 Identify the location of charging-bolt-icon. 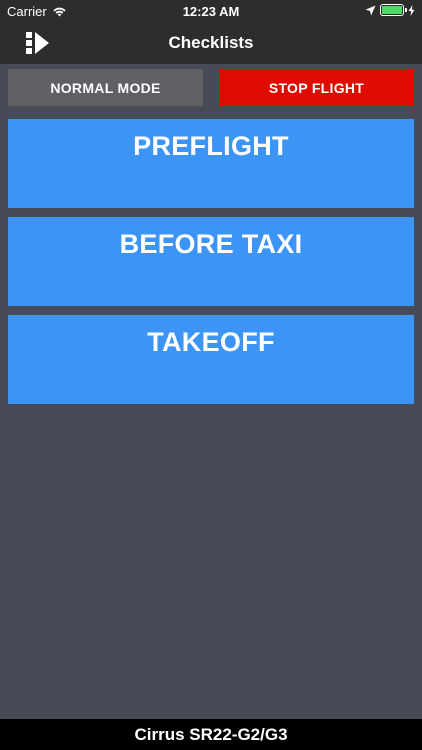
(411, 10).